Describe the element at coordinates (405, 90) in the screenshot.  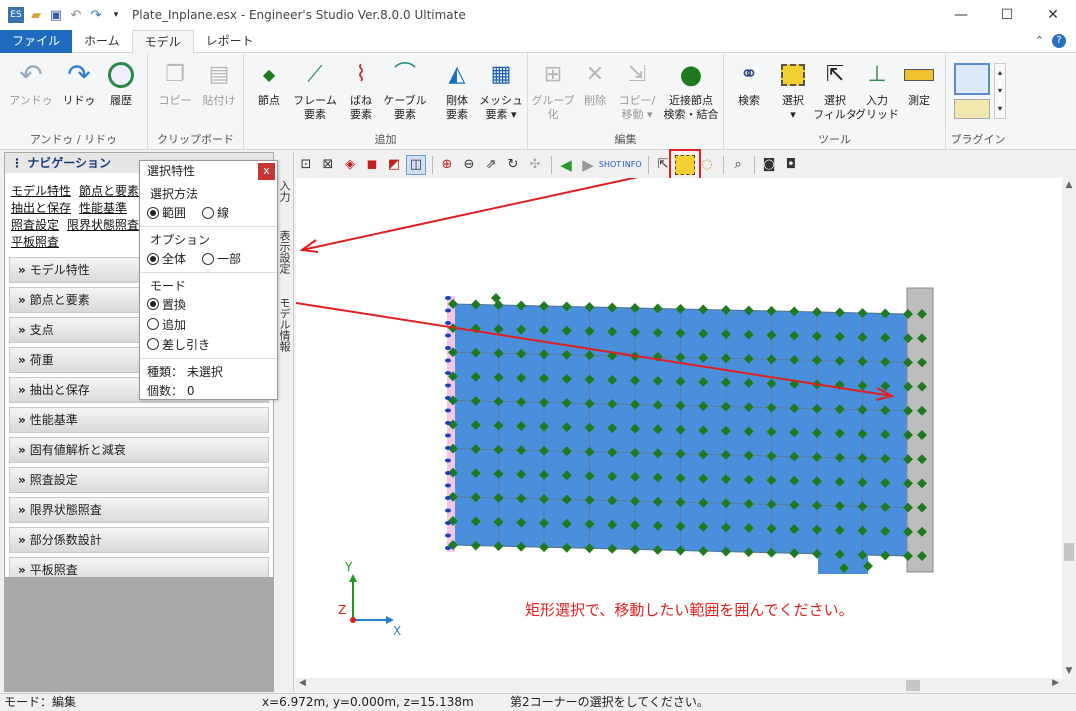
I see `cable-element-button: ⌒ ケーブル 要素` at that location.